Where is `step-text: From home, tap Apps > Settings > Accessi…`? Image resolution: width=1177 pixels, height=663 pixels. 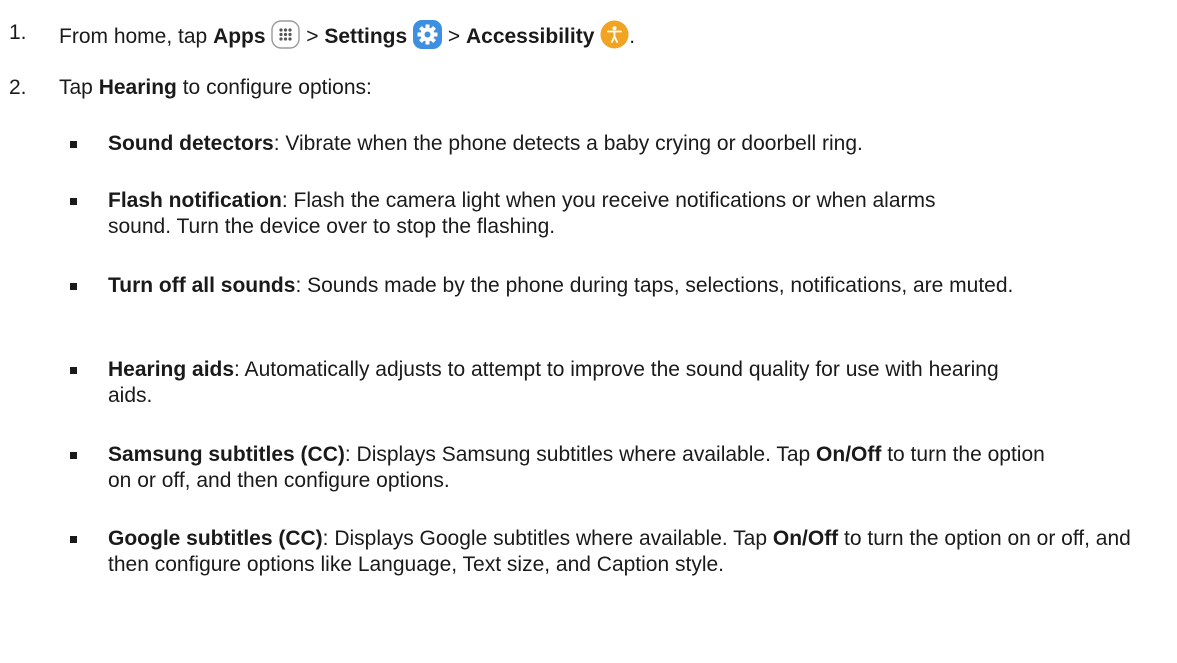
step-text: From home, tap Apps > Settings > Accessi… is located at coordinates (347, 38).